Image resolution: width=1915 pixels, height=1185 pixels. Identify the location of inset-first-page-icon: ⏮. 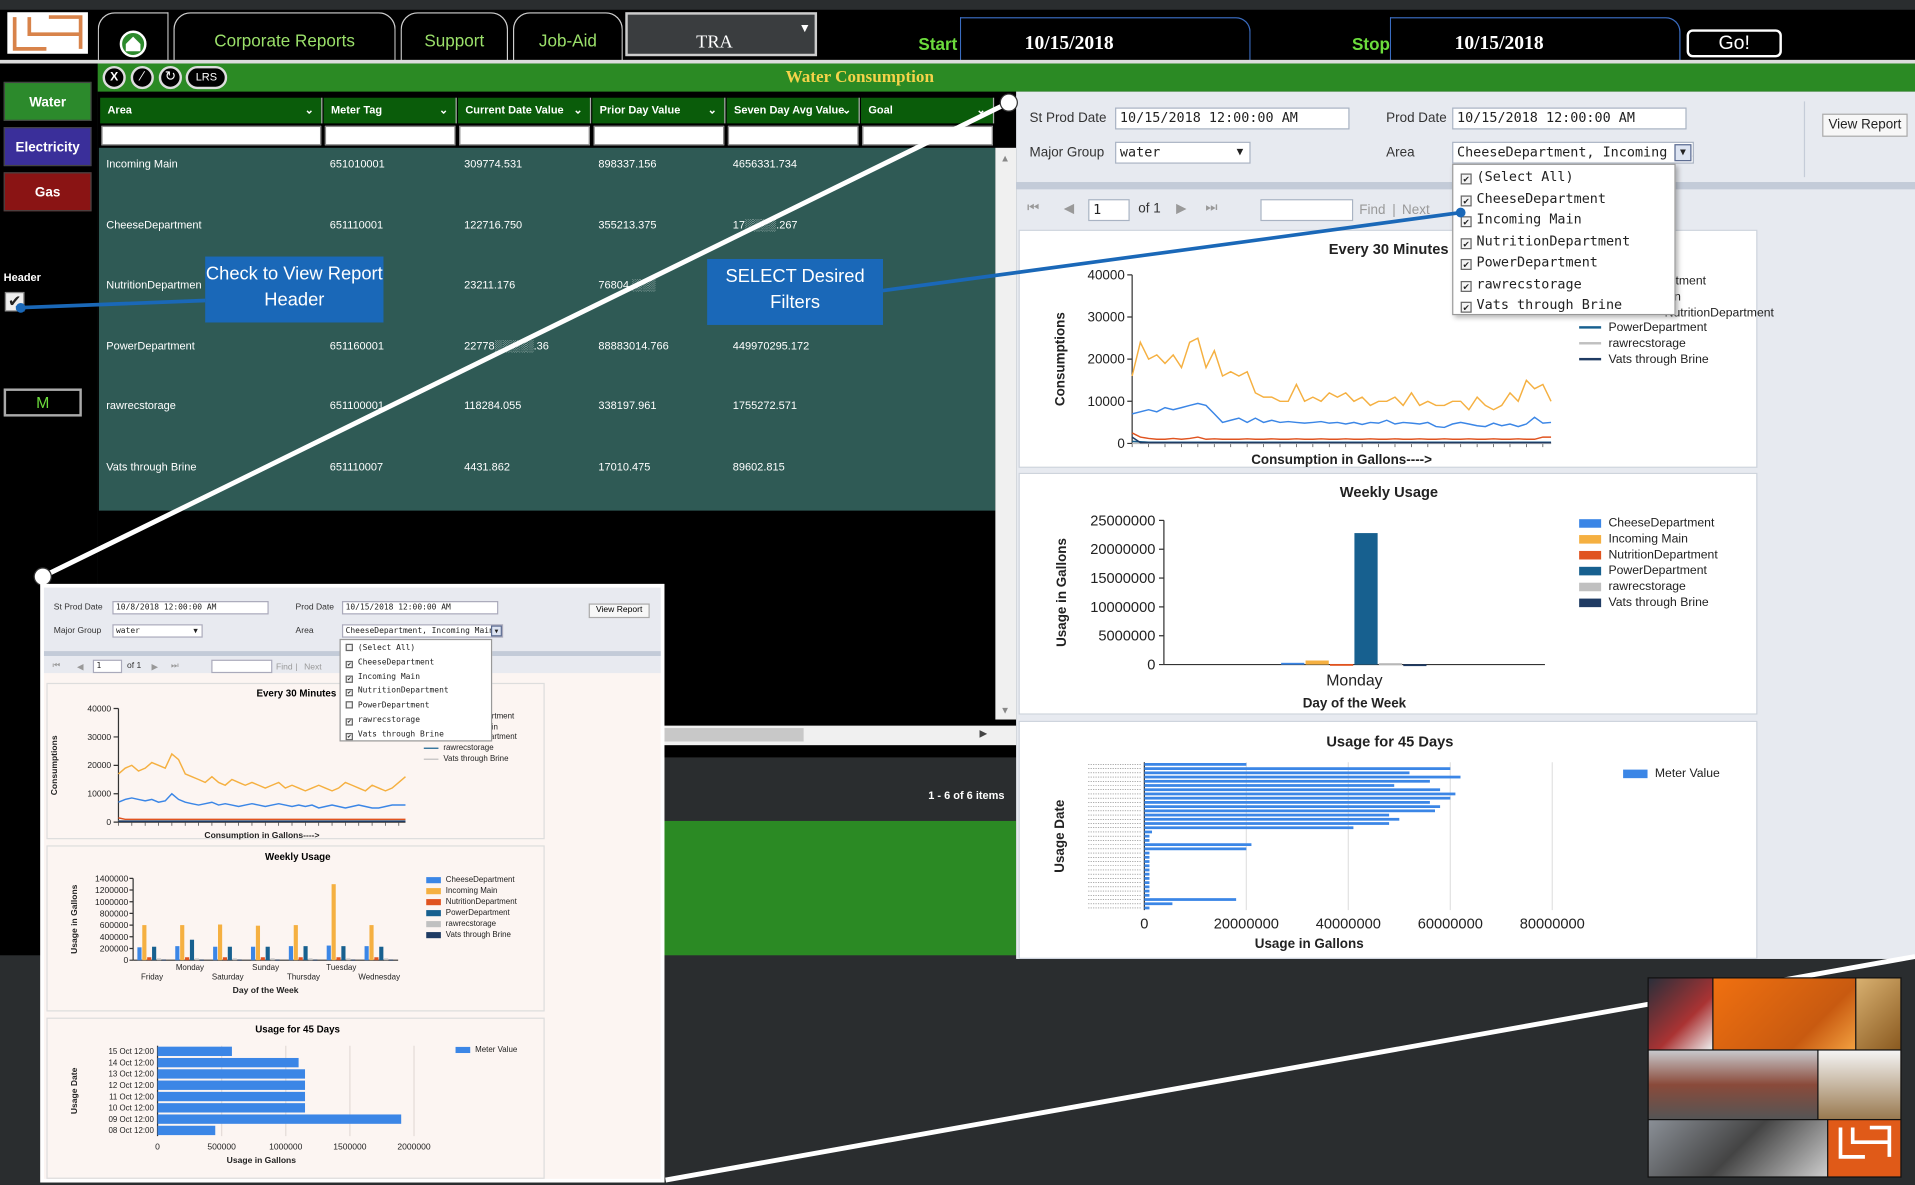
(57, 667).